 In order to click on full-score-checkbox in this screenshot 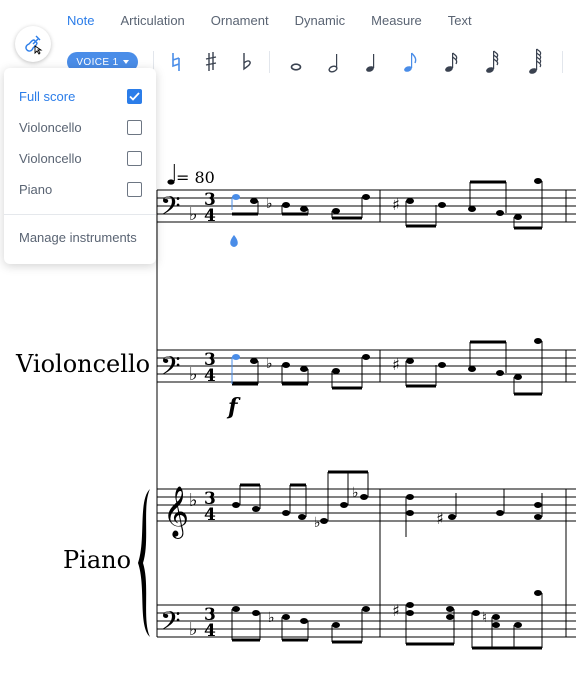, I will do `click(134, 96)`.